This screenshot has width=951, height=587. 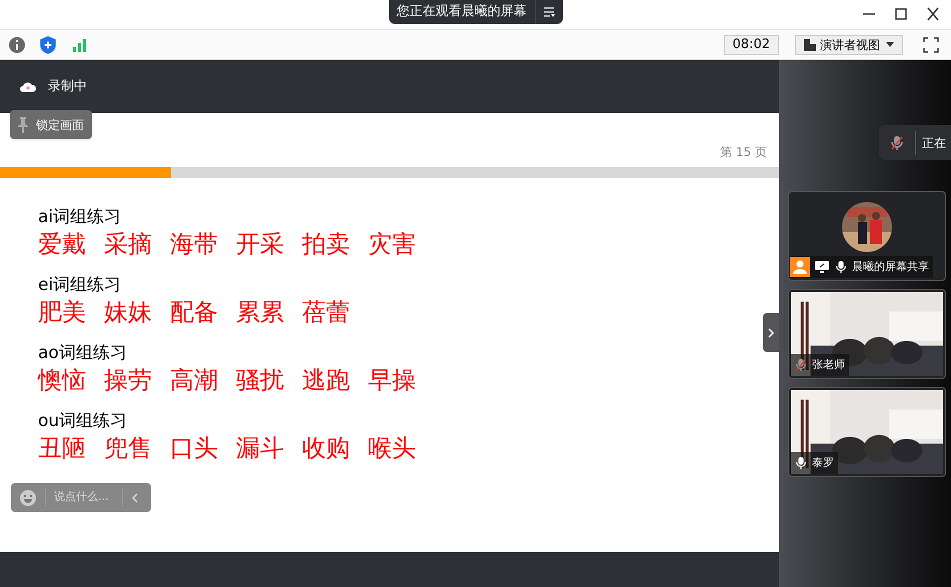 I want to click on chevron-right-icon, so click(x=771, y=333).